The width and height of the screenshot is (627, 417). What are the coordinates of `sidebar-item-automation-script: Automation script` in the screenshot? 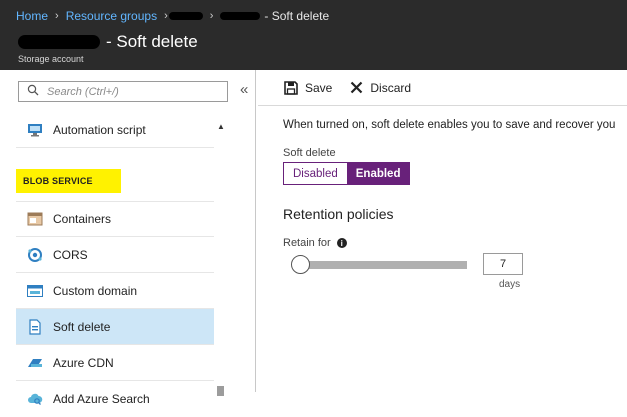 It's located at (115, 130).